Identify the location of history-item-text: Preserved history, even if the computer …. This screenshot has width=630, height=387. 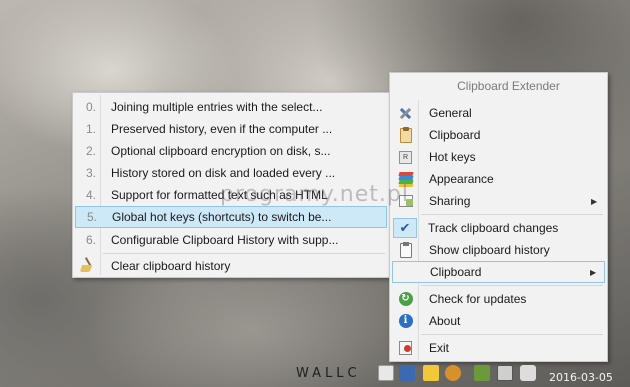
(222, 129).